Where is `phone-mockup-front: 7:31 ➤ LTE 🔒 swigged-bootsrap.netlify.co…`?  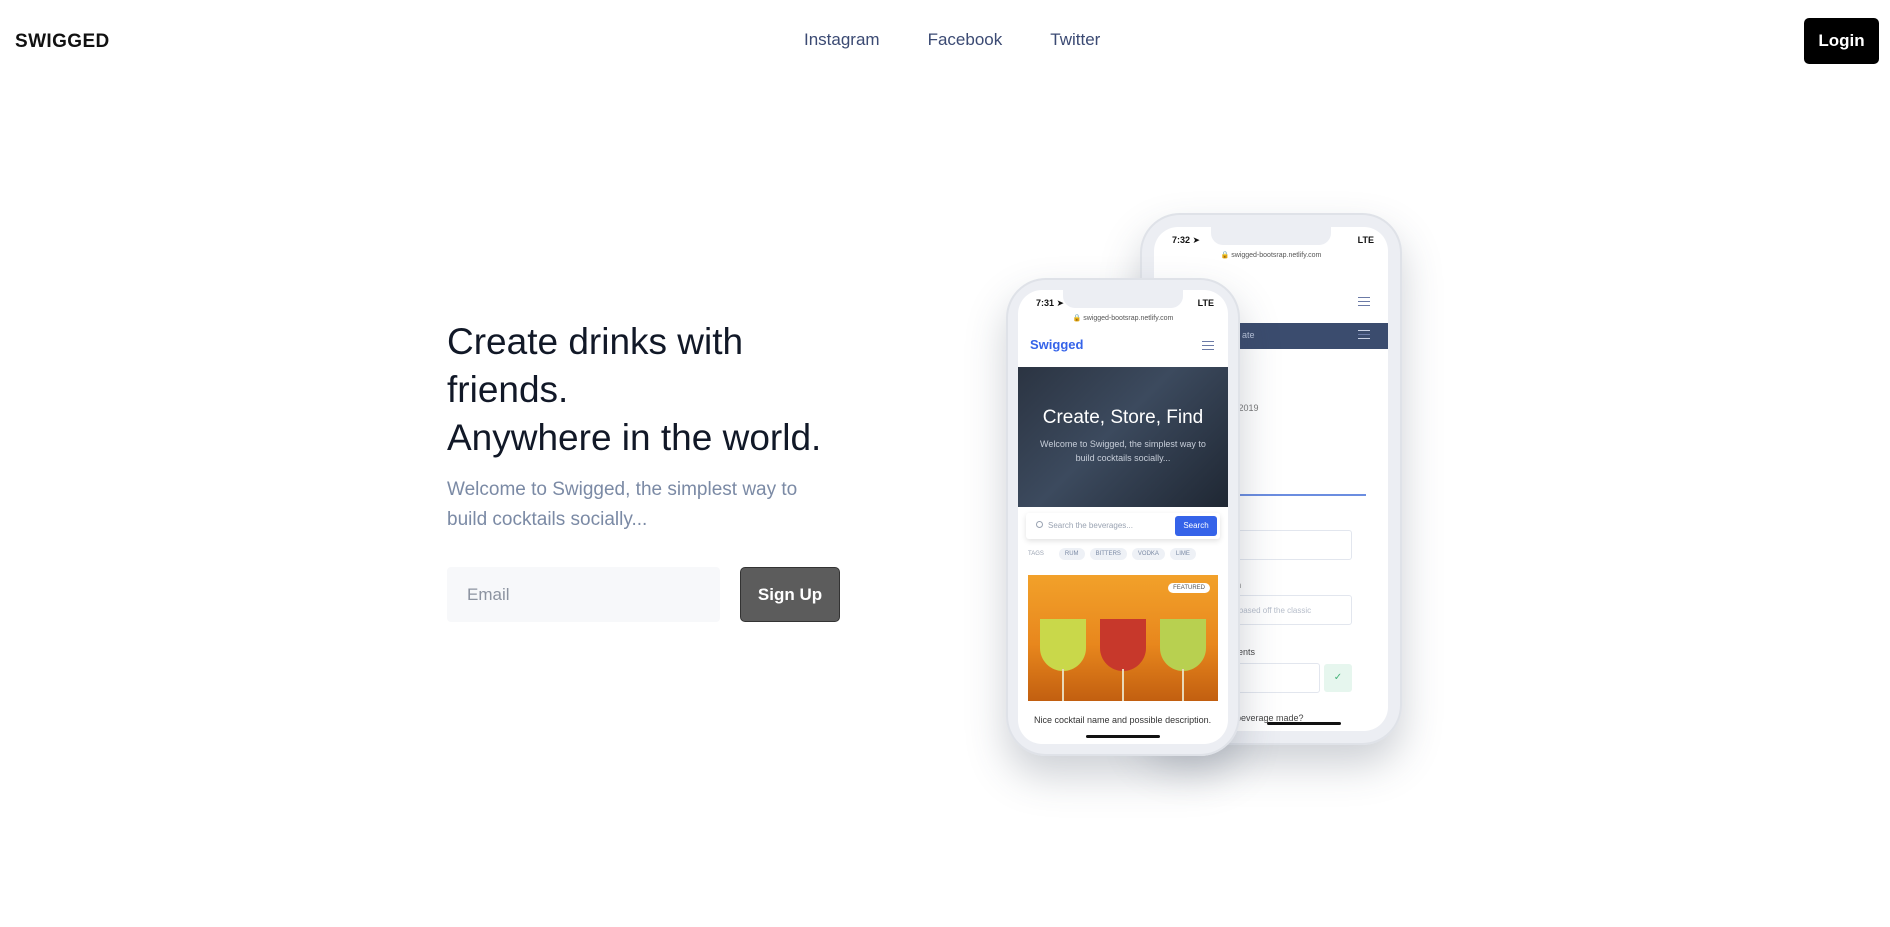 phone-mockup-front: 7:31 ➤ LTE 🔒 swigged-bootsrap.netlify.co… is located at coordinates (1123, 517).